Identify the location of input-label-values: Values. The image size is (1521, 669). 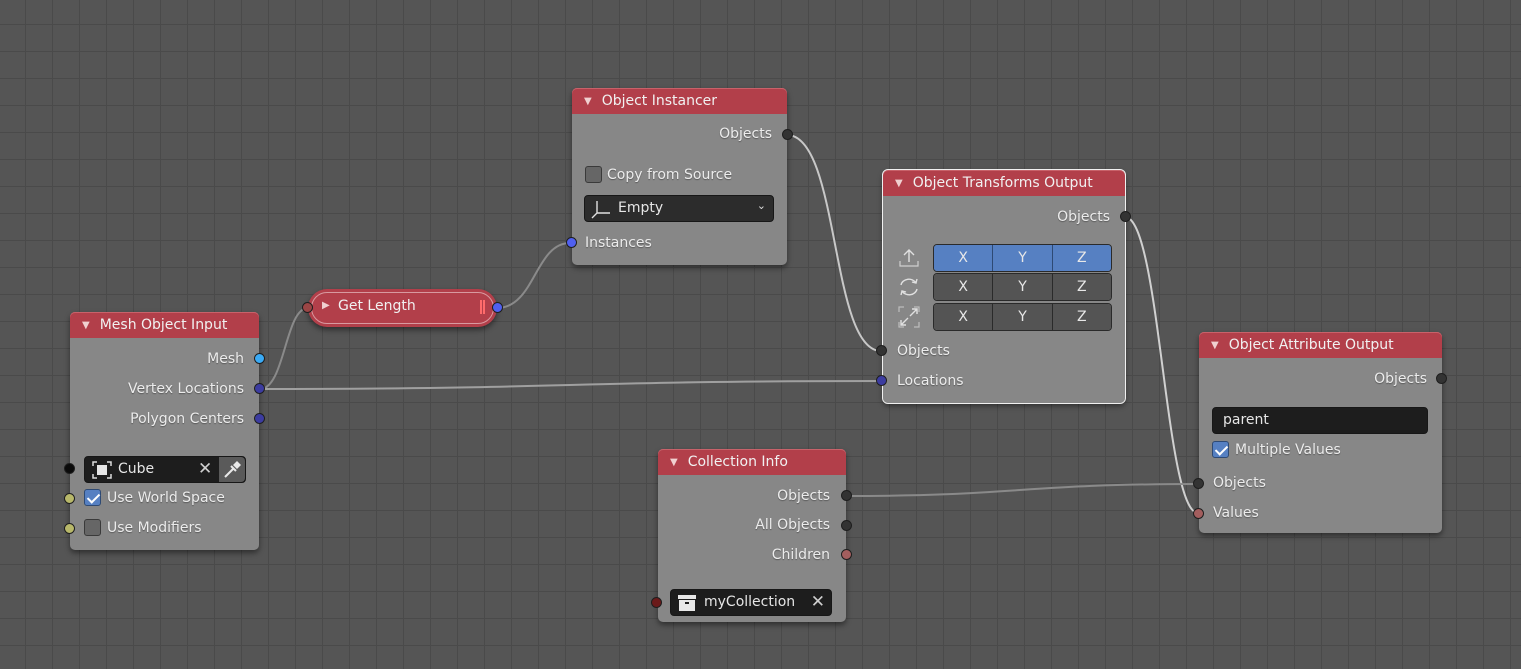
(1236, 513).